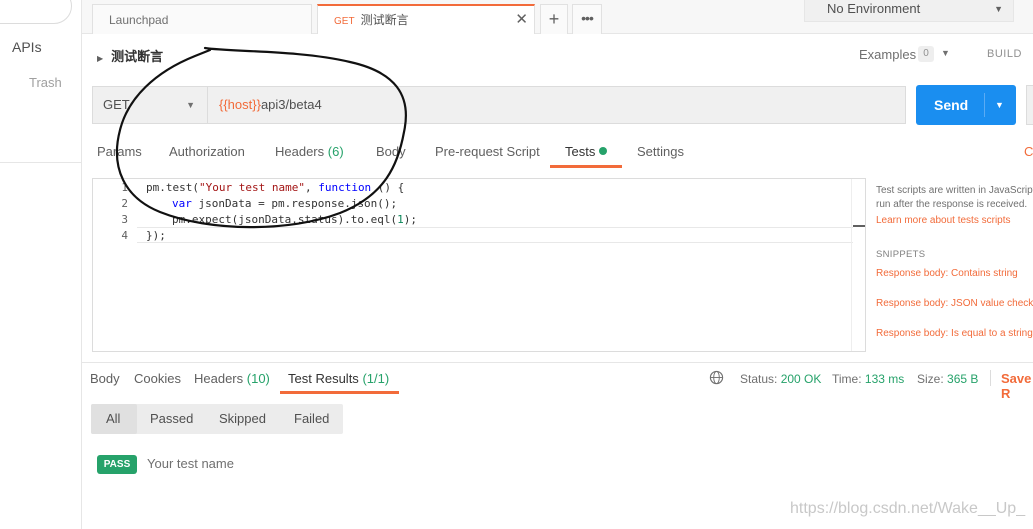  Describe the element at coordinates (137, 56) in the screenshot. I see `request-name-label: 测试断言` at that location.